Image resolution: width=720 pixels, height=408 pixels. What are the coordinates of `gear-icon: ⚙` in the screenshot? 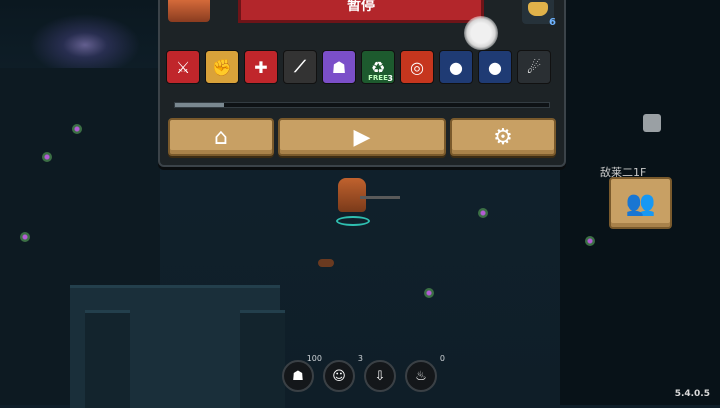 It's located at (503, 137).